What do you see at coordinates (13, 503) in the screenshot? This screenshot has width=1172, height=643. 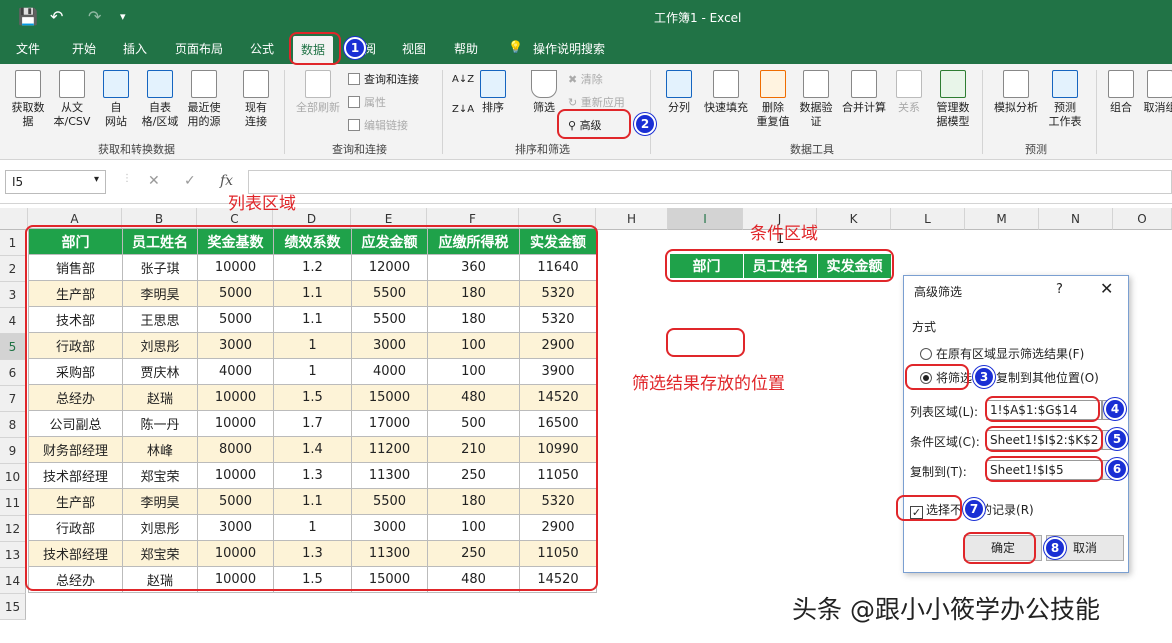 I see `row-header: 11` at bounding box center [13, 503].